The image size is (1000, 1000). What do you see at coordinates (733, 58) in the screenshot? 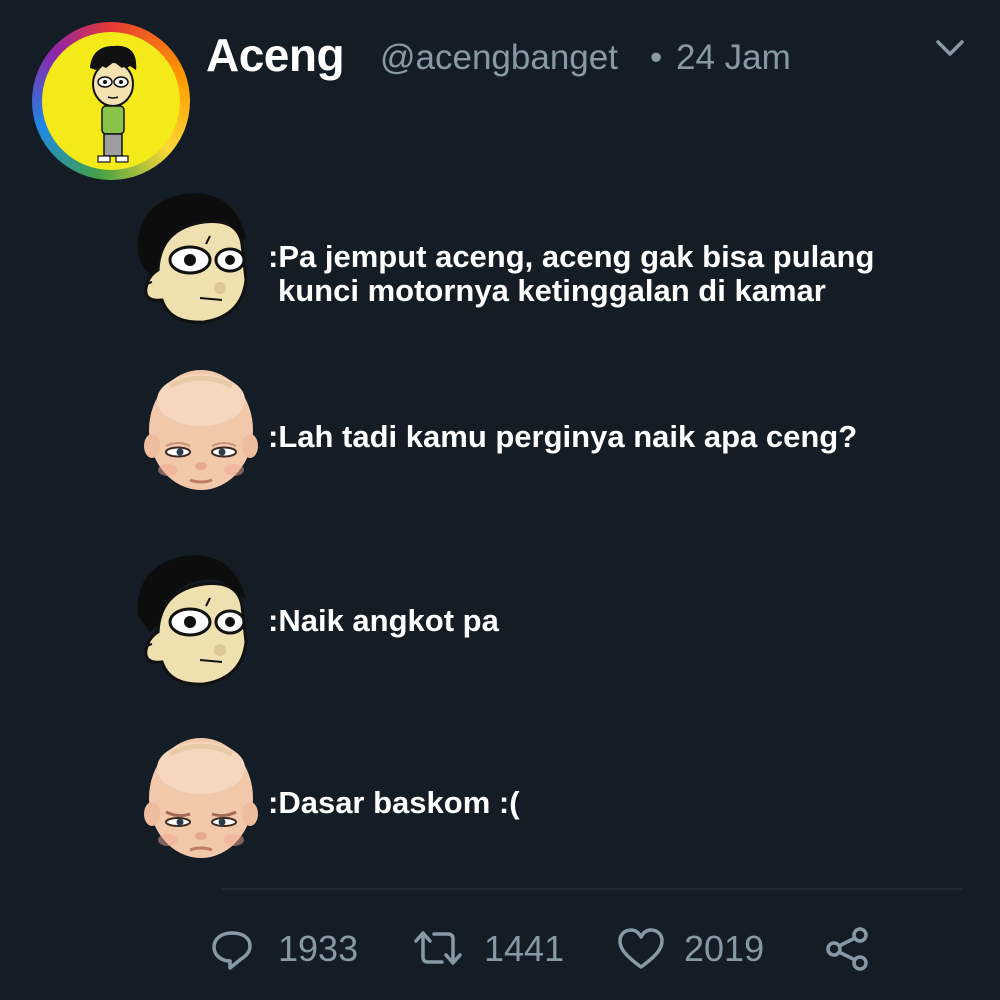
I see `tweet-timestamp: 24 Jam` at bounding box center [733, 58].